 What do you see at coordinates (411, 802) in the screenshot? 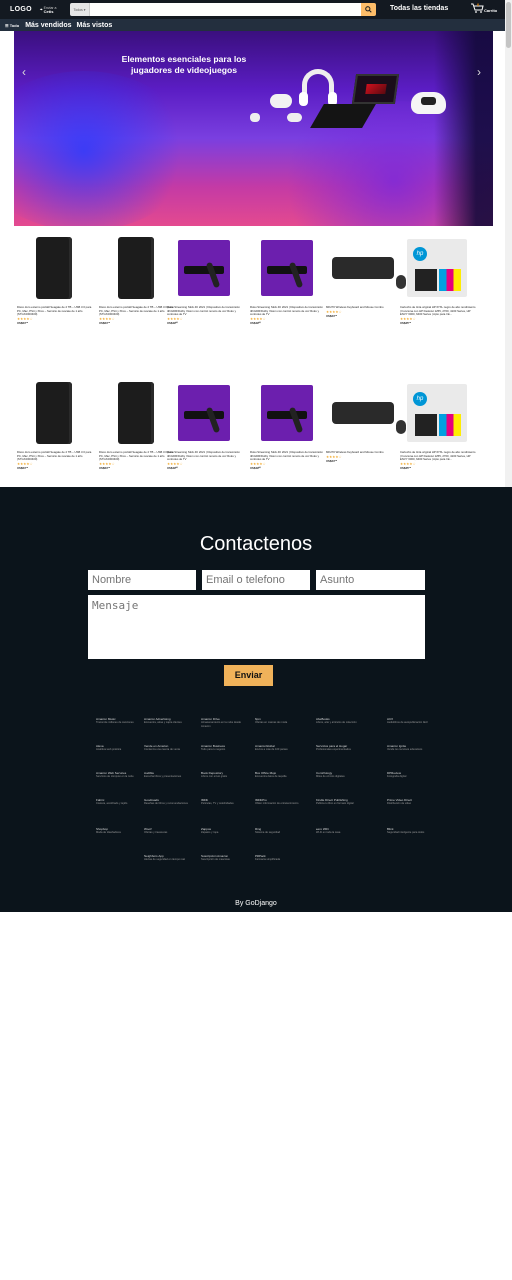
I see `footer-link: Prime Video Direct Distribución de video` at bounding box center [411, 802].